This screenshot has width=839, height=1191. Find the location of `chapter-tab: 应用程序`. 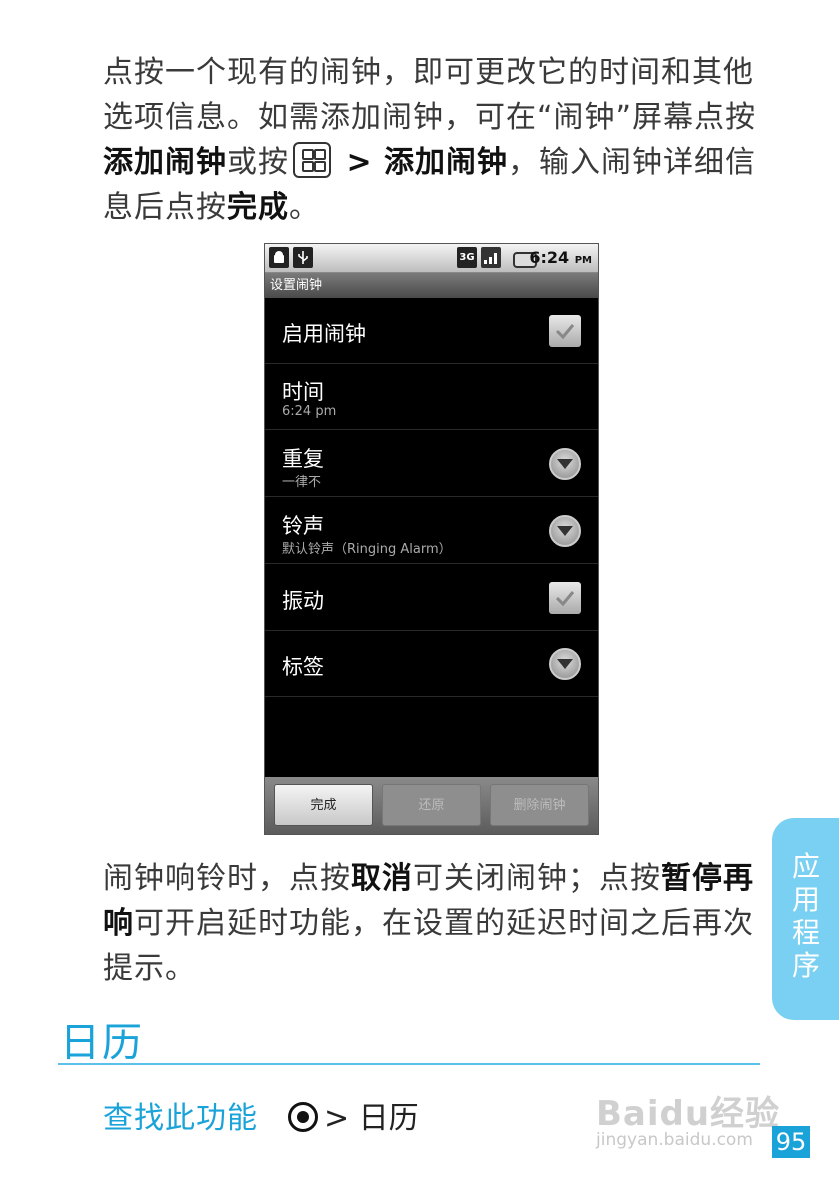

chapter-tab: 应用程序 is located at coordinates (805, 919).